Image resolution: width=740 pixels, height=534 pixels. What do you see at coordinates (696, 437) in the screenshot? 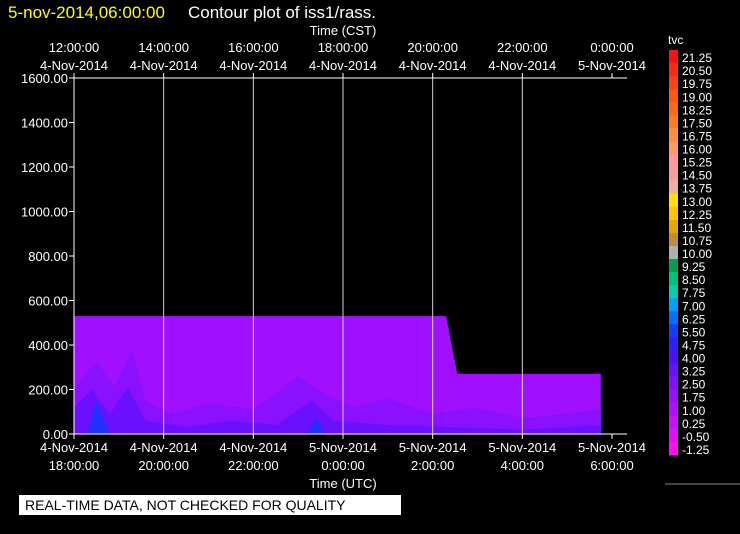
I see `colorbar-level: -0.50` at bounding box center [696, 437].